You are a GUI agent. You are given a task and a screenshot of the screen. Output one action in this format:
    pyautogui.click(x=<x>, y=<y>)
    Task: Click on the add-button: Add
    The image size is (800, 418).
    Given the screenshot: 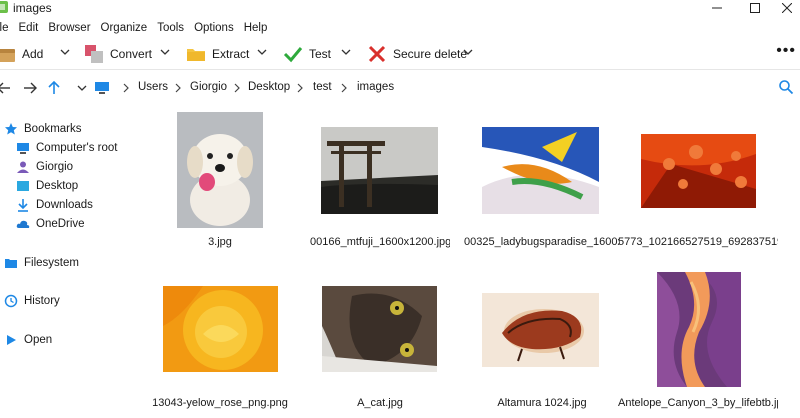 What is the action you would take?
    pyautogui.click(x=21, y=54)
    